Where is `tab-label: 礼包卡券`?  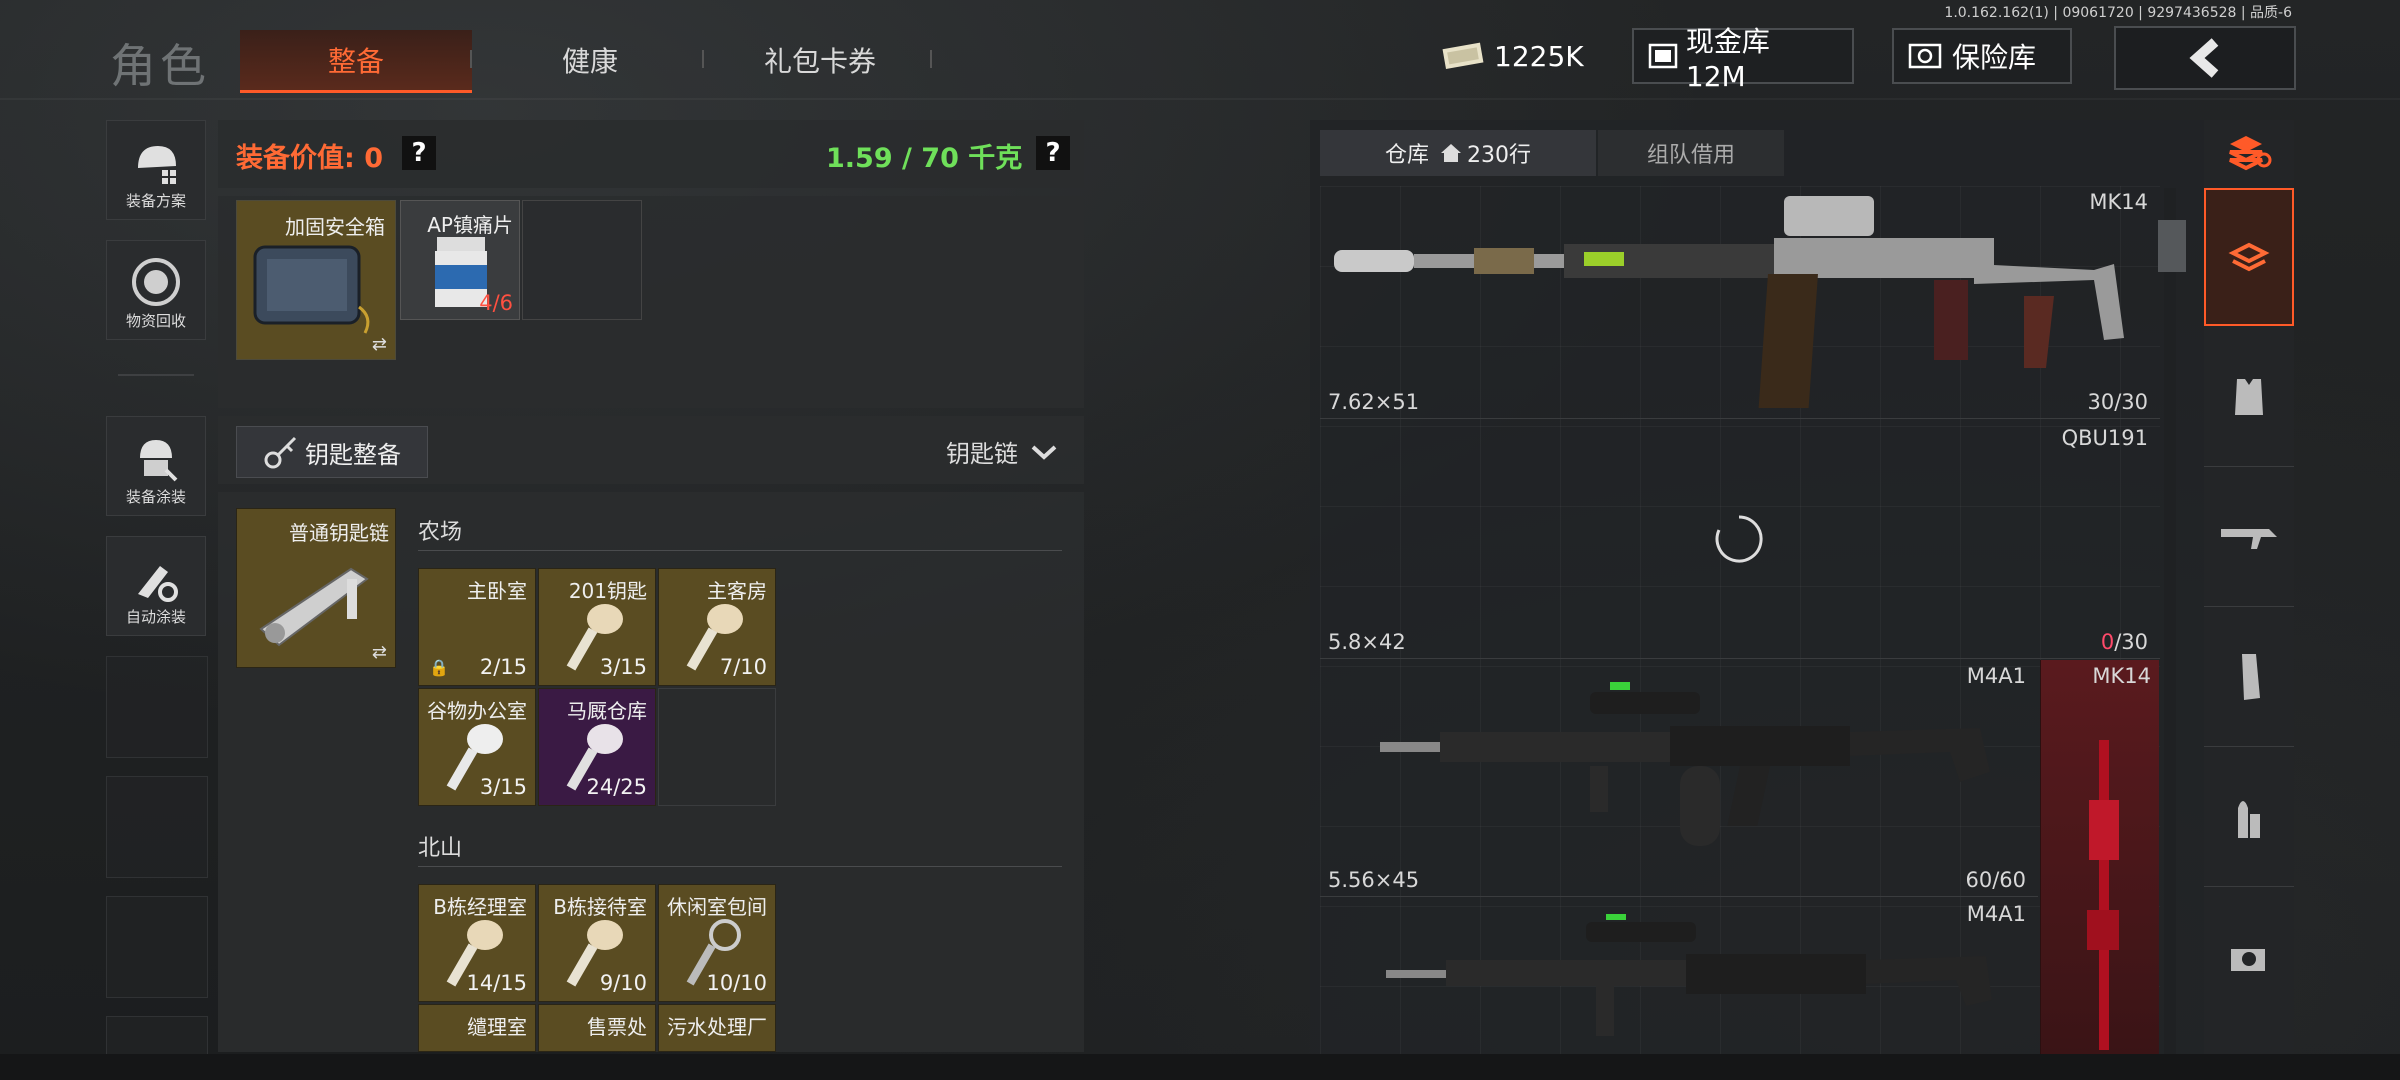
tab-label: 礼包卡券 is located at coordinates (819, 61).